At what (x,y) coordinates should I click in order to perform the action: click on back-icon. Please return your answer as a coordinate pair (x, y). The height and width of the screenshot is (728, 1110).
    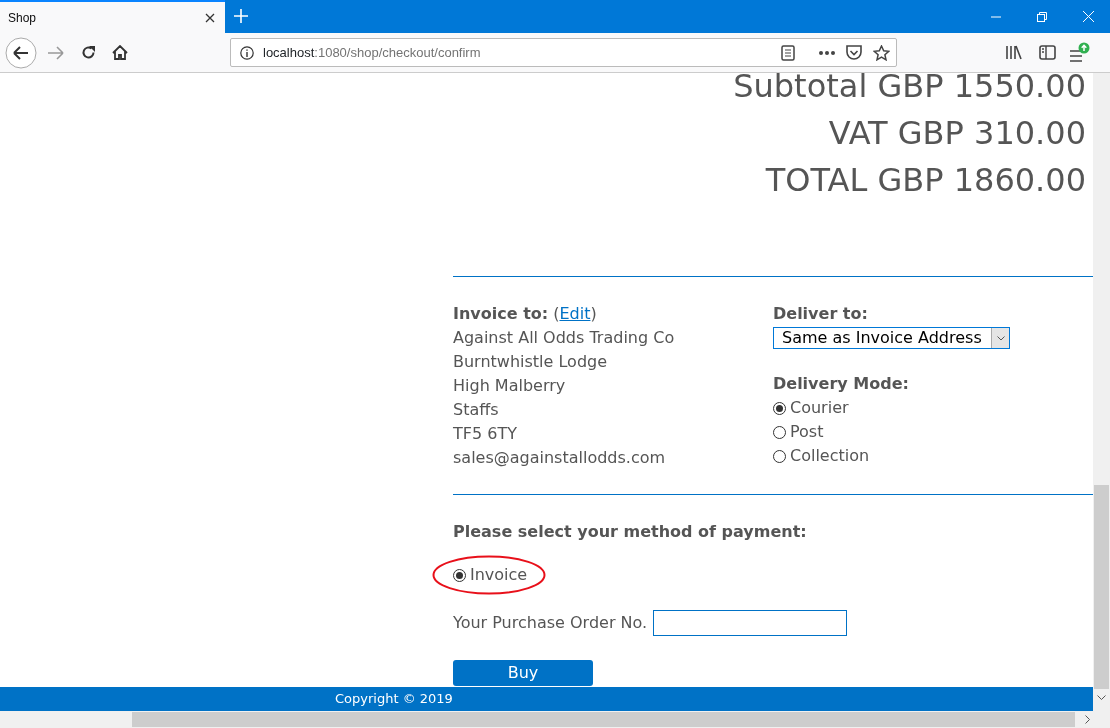
    Looking at the image, I should click on (21, 52).